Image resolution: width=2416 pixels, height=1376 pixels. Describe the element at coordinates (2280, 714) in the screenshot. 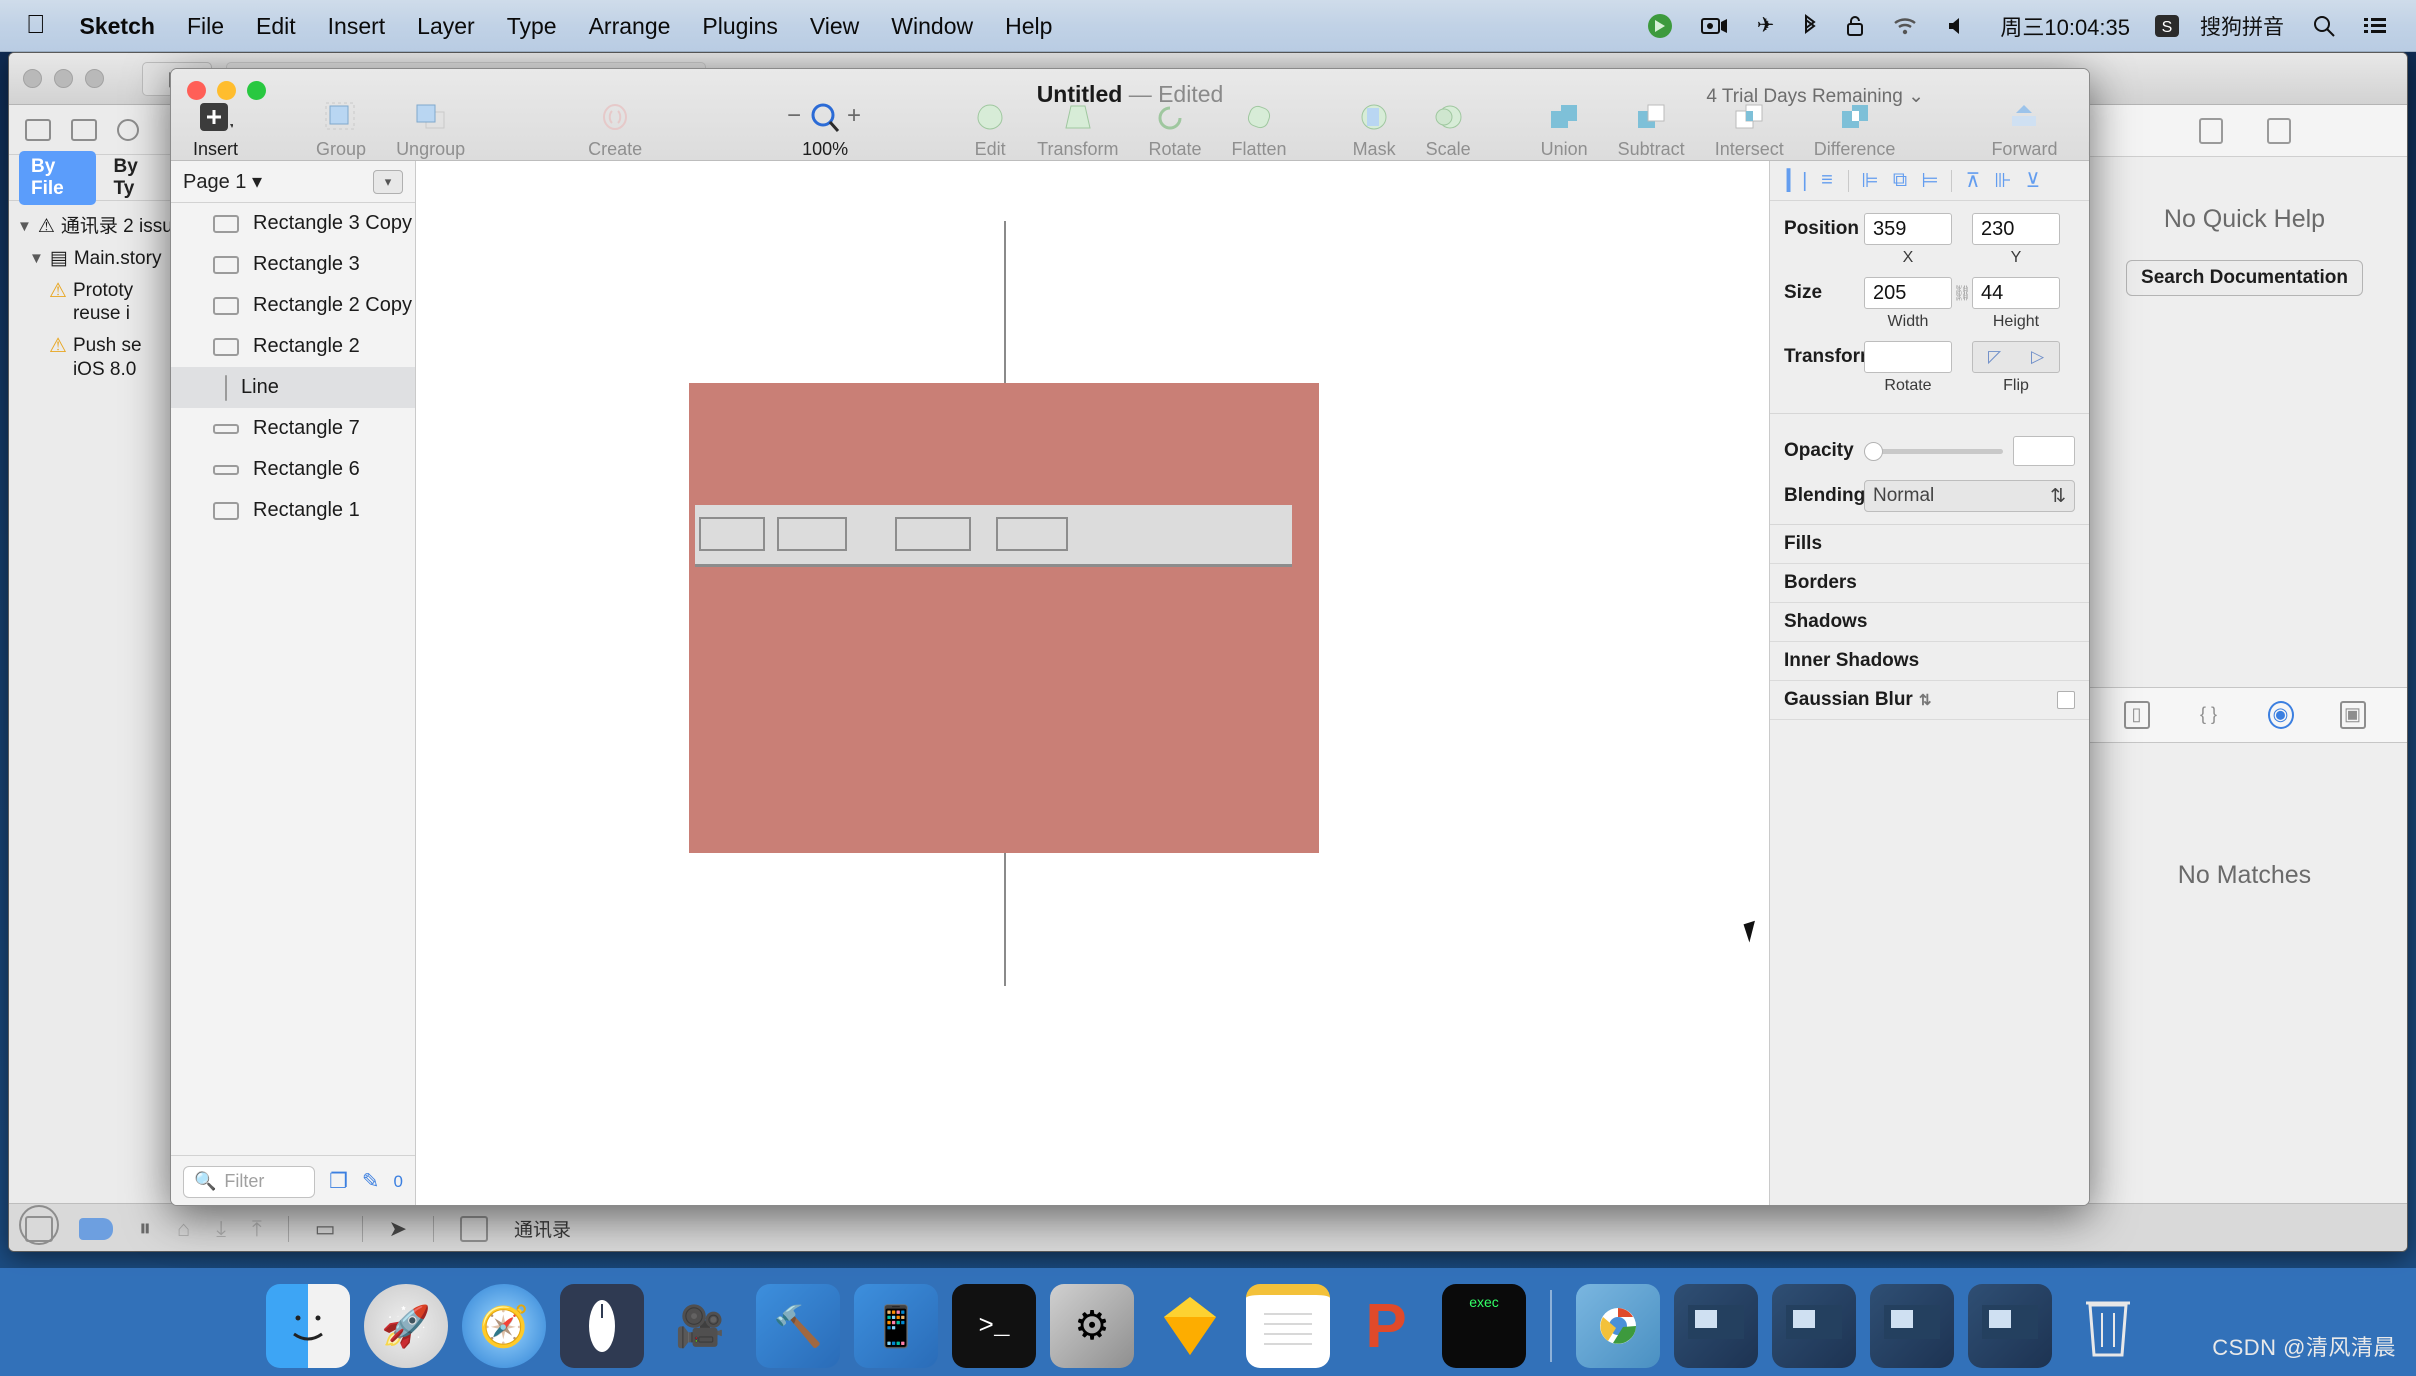

I see `object-library-icon: ◉` at that location.